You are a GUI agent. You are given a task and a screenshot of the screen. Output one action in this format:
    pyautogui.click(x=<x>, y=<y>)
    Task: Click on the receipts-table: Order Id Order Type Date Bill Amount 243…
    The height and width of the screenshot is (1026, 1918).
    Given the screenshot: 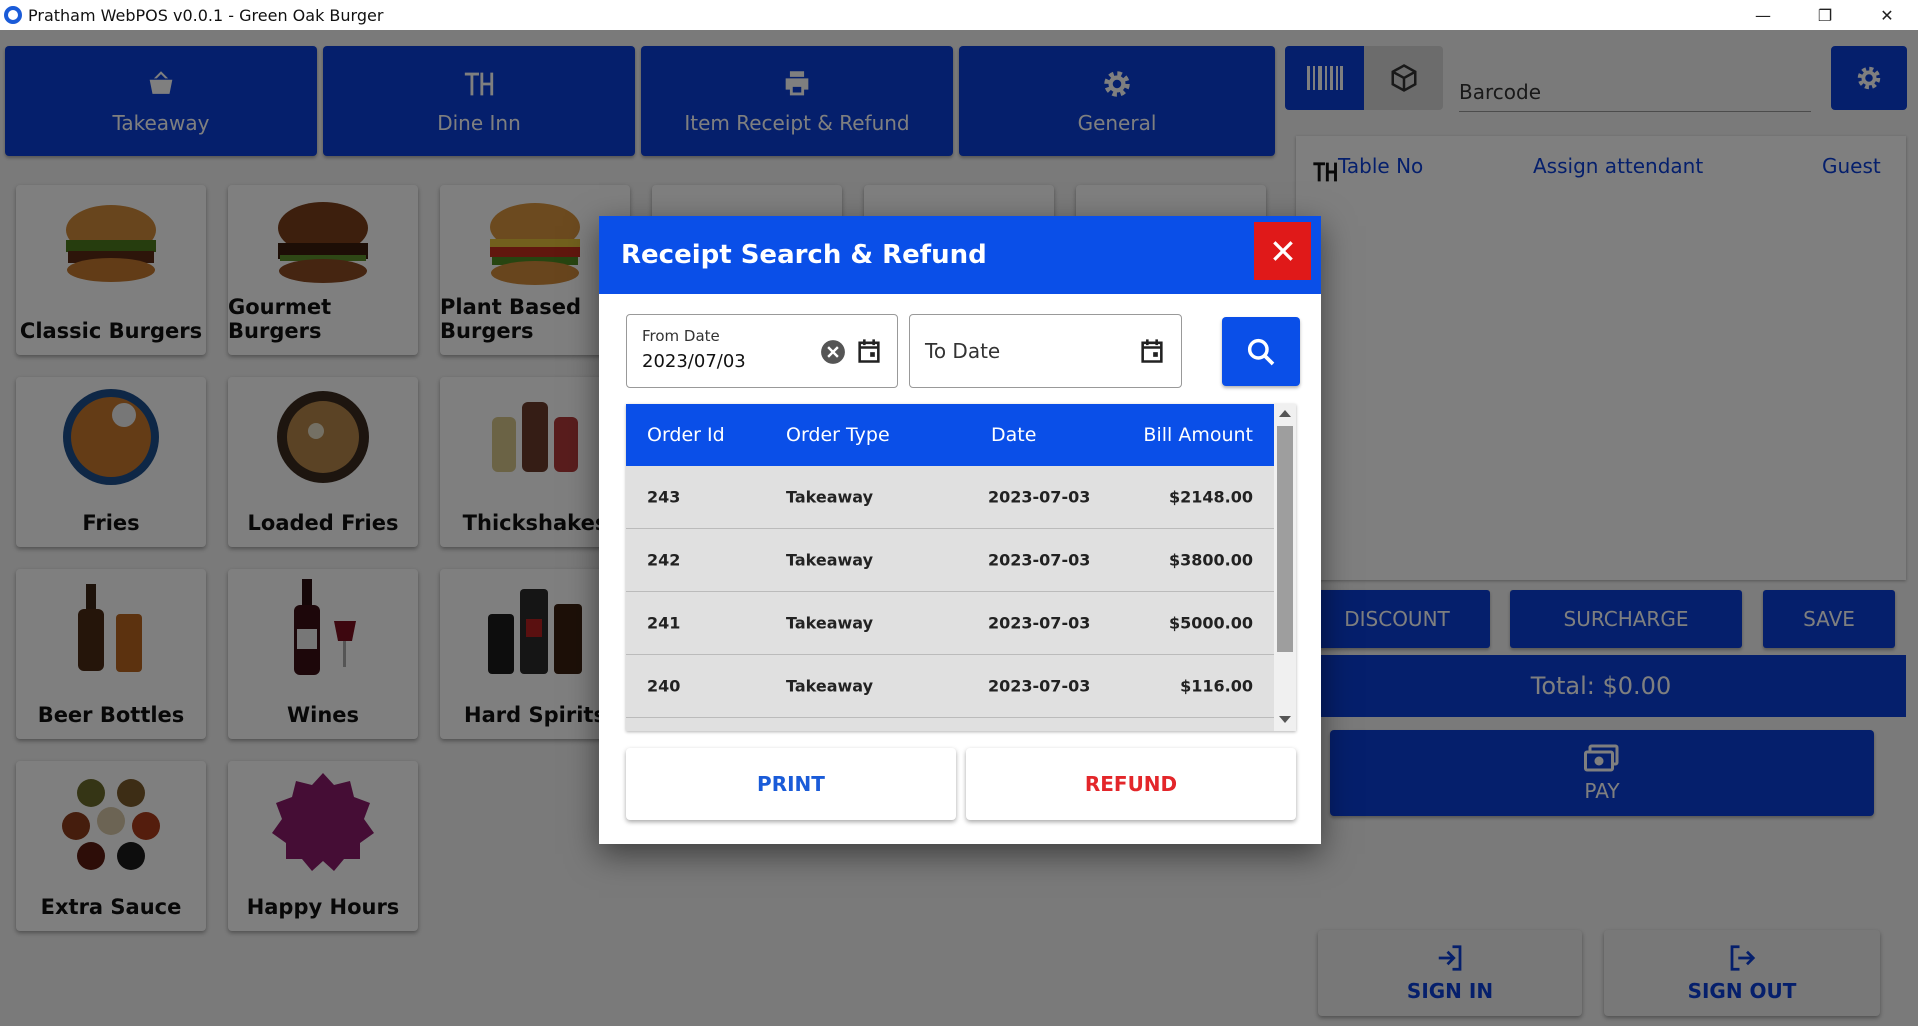 What is the action you would take?
    pyautogui.click(x=961, y=567)
    